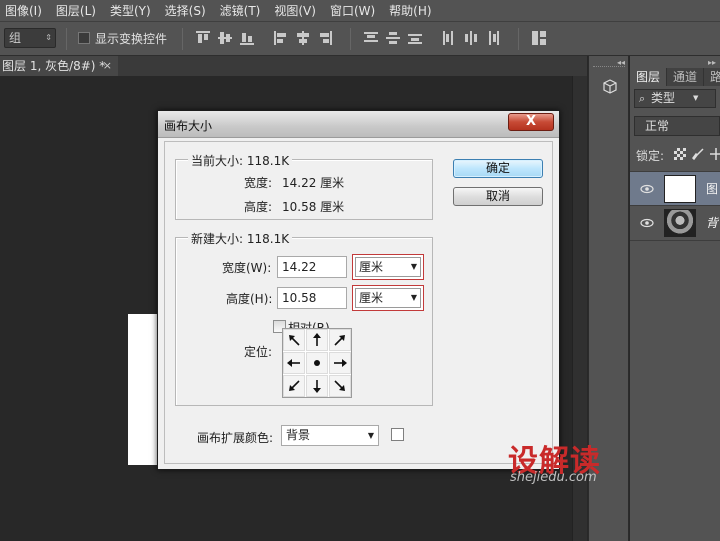 The height and width of the screenshot is (541, 720). I want to click on height-unit-inner: 厘米 ▼, so click(388, 298).